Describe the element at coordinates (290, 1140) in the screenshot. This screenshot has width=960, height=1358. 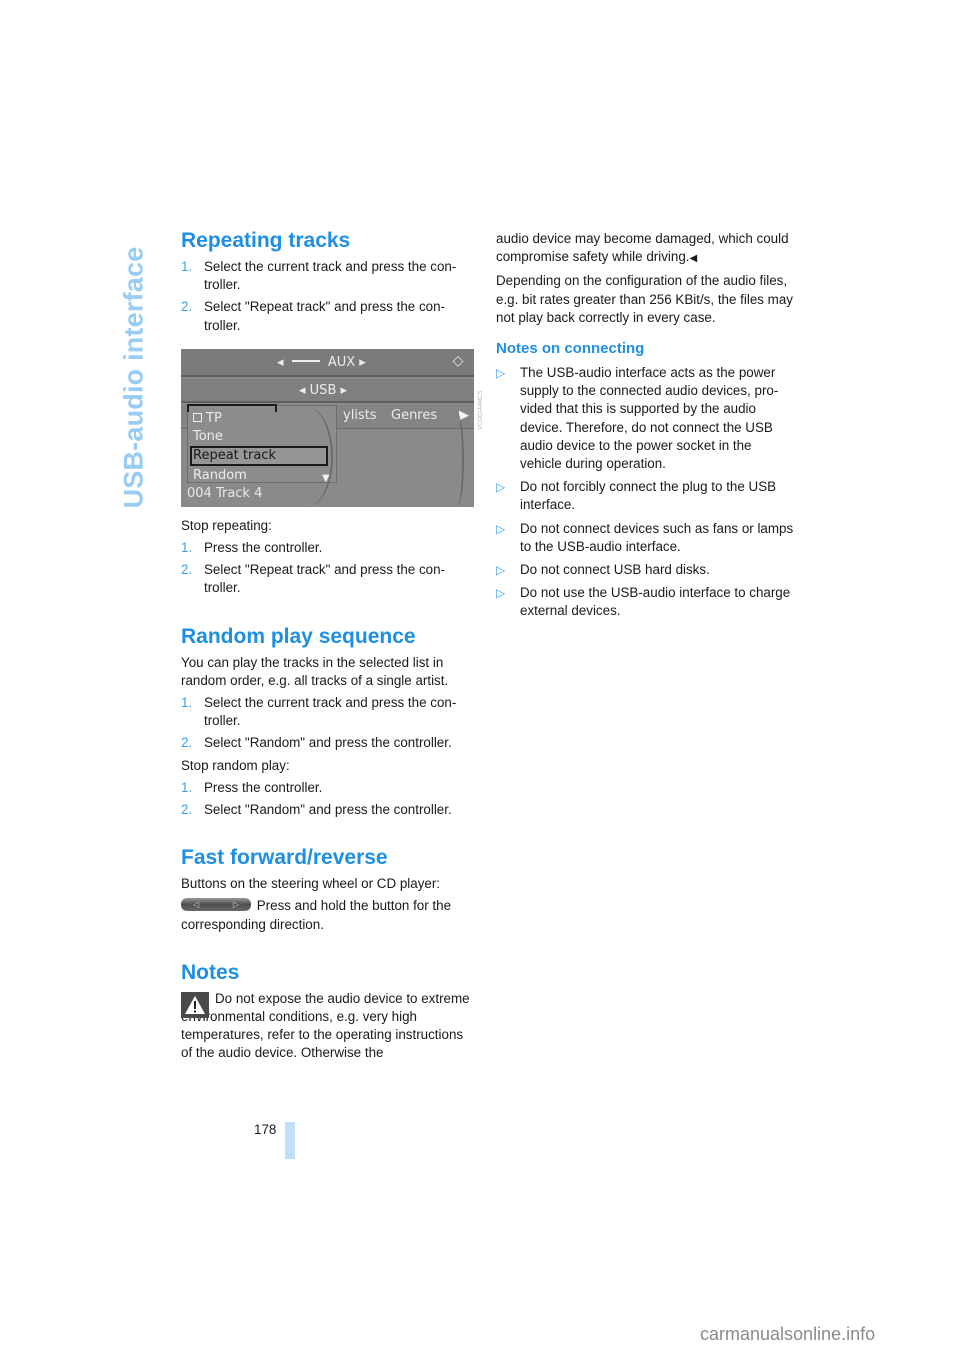
I see `page-marker-bar` at that location.